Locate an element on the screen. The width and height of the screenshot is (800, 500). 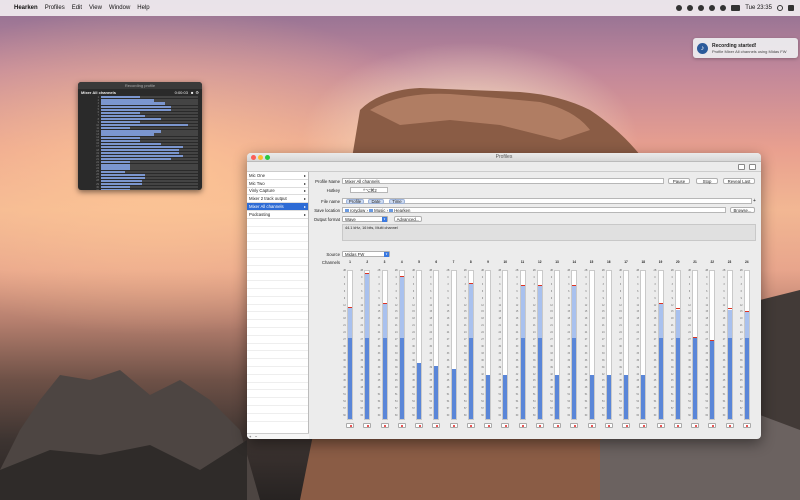
close-button is located at coordinates (253, 157).